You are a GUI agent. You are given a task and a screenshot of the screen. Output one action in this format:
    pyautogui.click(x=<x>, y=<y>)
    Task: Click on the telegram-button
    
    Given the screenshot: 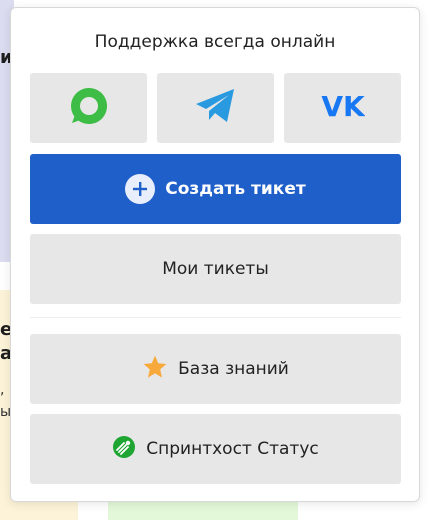 What is the action you would take?
    pyautogui.click(x=215, y=108)
    